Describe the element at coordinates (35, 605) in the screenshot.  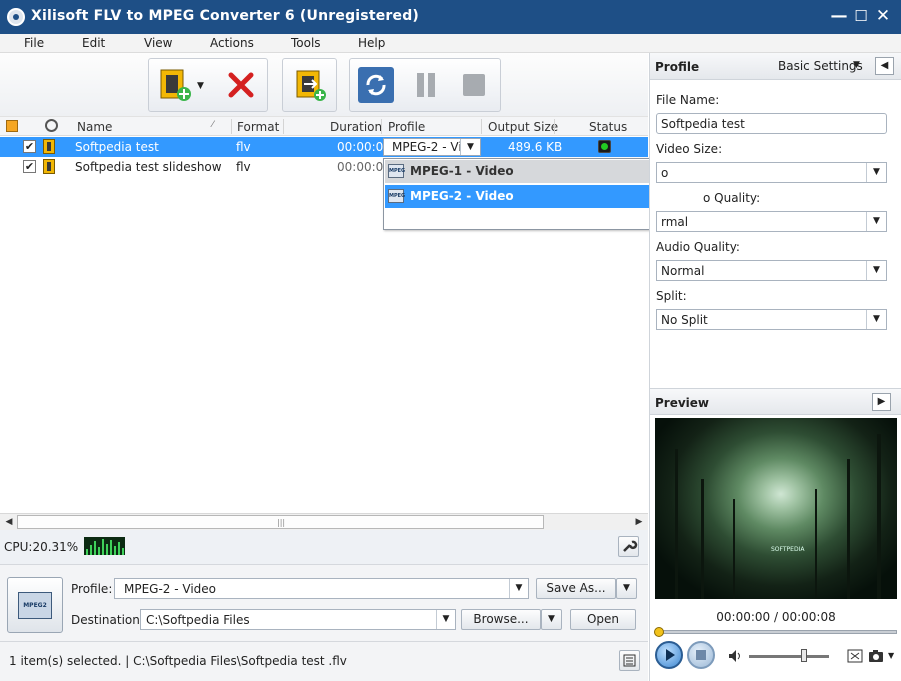
I see `format-icon: MPEG2` at that location.